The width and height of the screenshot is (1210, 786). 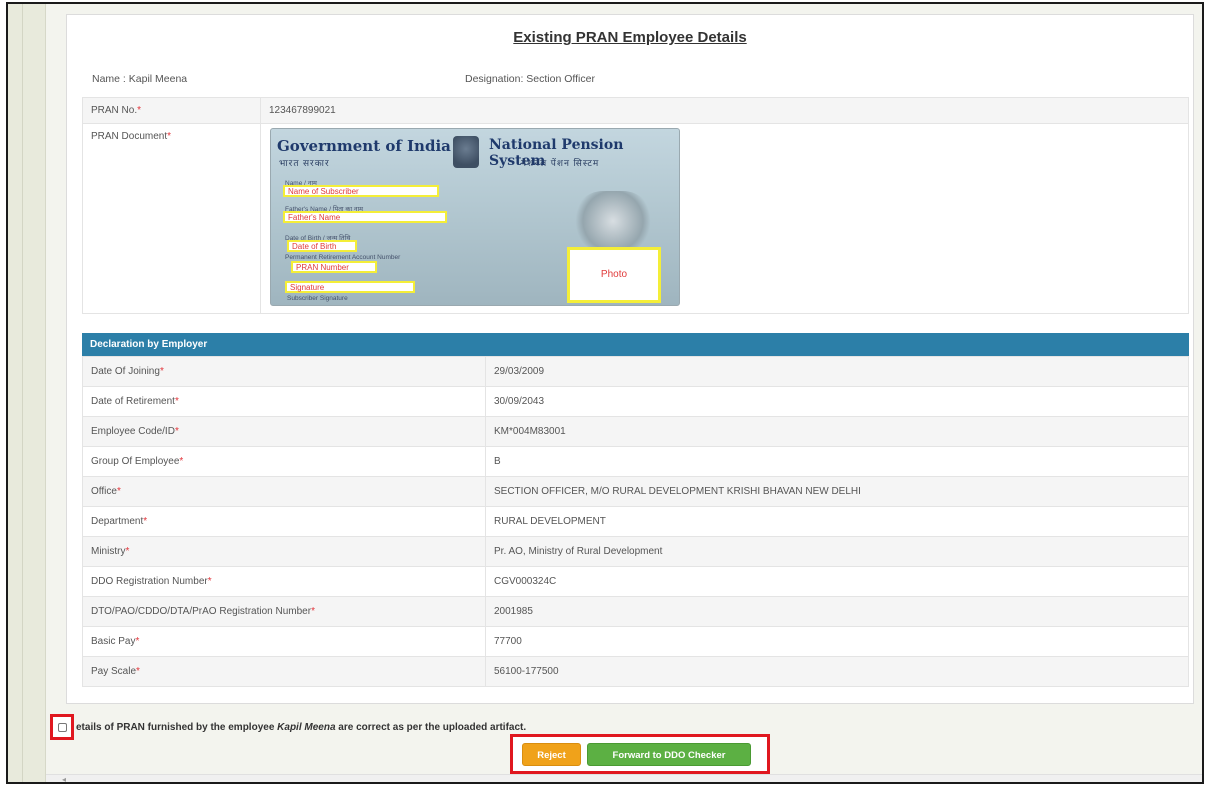 What do you see at coordinates (724, 110) in the screenshot?
I see `pran-number-value: 123467899021` at bounding box center [724, 110].